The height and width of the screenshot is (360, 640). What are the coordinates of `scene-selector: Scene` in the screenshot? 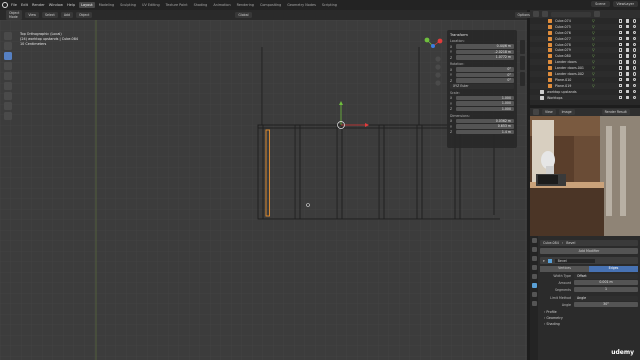 It's located at (600, 4).